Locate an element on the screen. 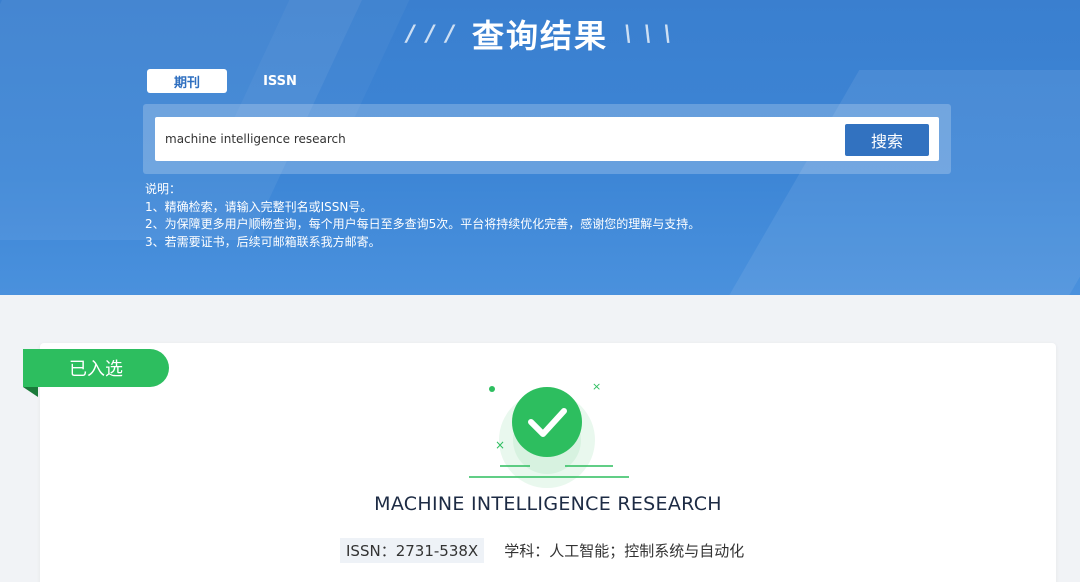 Image resolution: width=1080 pixels, height=582 pixels. journal-meta: ISSN：2731-538X 学科：人工智能；控制系统与自动化 is located at coordinates (542, 550).